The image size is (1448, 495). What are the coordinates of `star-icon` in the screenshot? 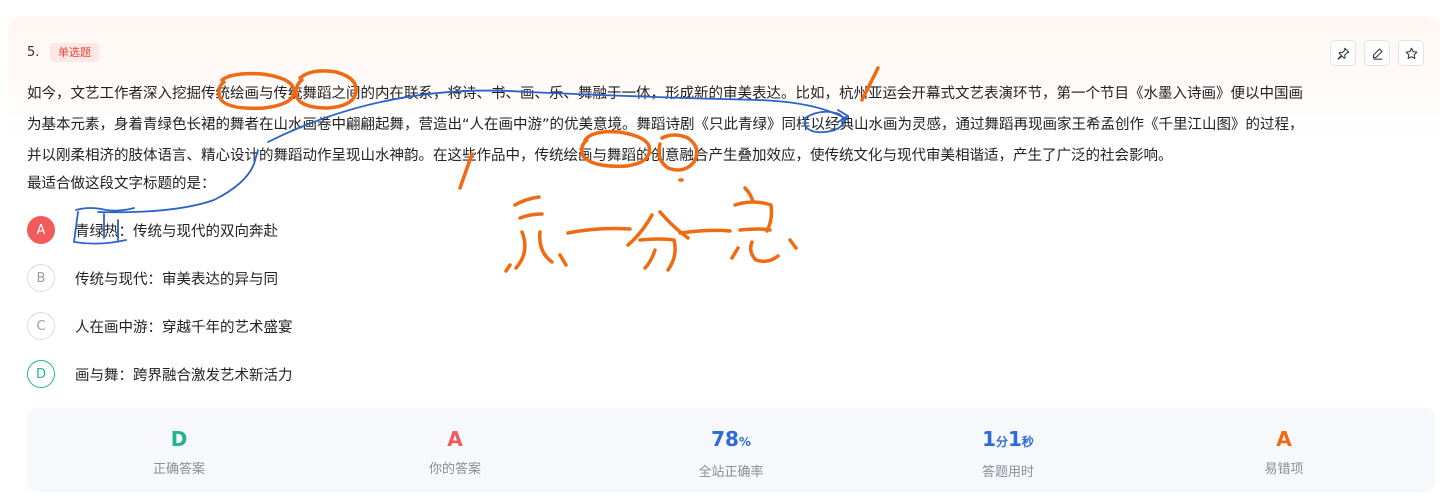 It's located at (1411, 53).